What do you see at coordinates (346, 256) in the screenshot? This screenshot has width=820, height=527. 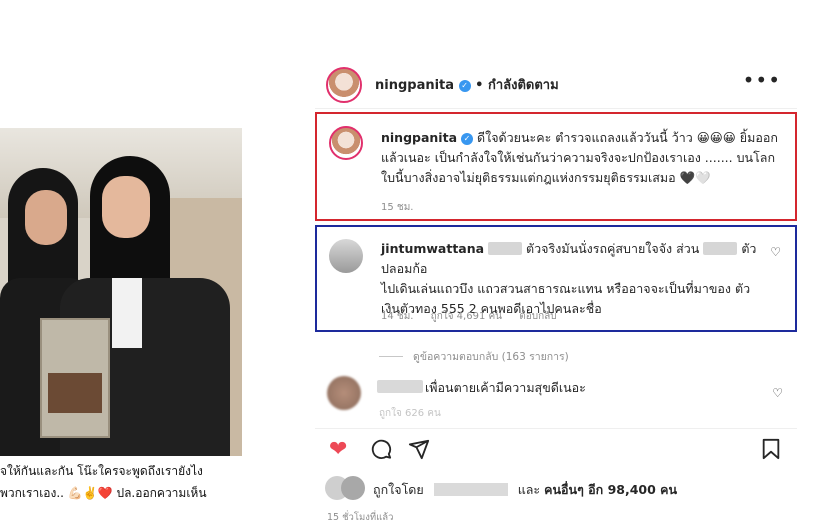 I see `commenter-avatar` at bounding box center [346, 256].